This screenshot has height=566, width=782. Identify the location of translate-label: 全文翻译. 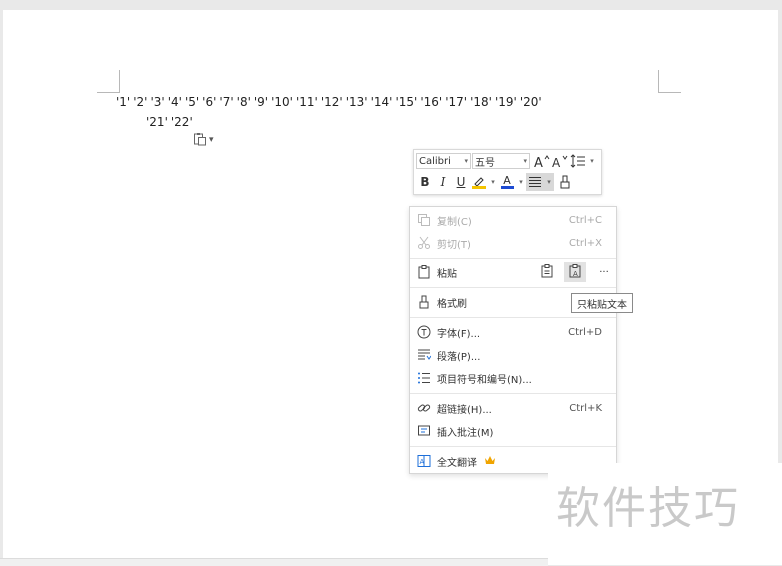
(457, 463).